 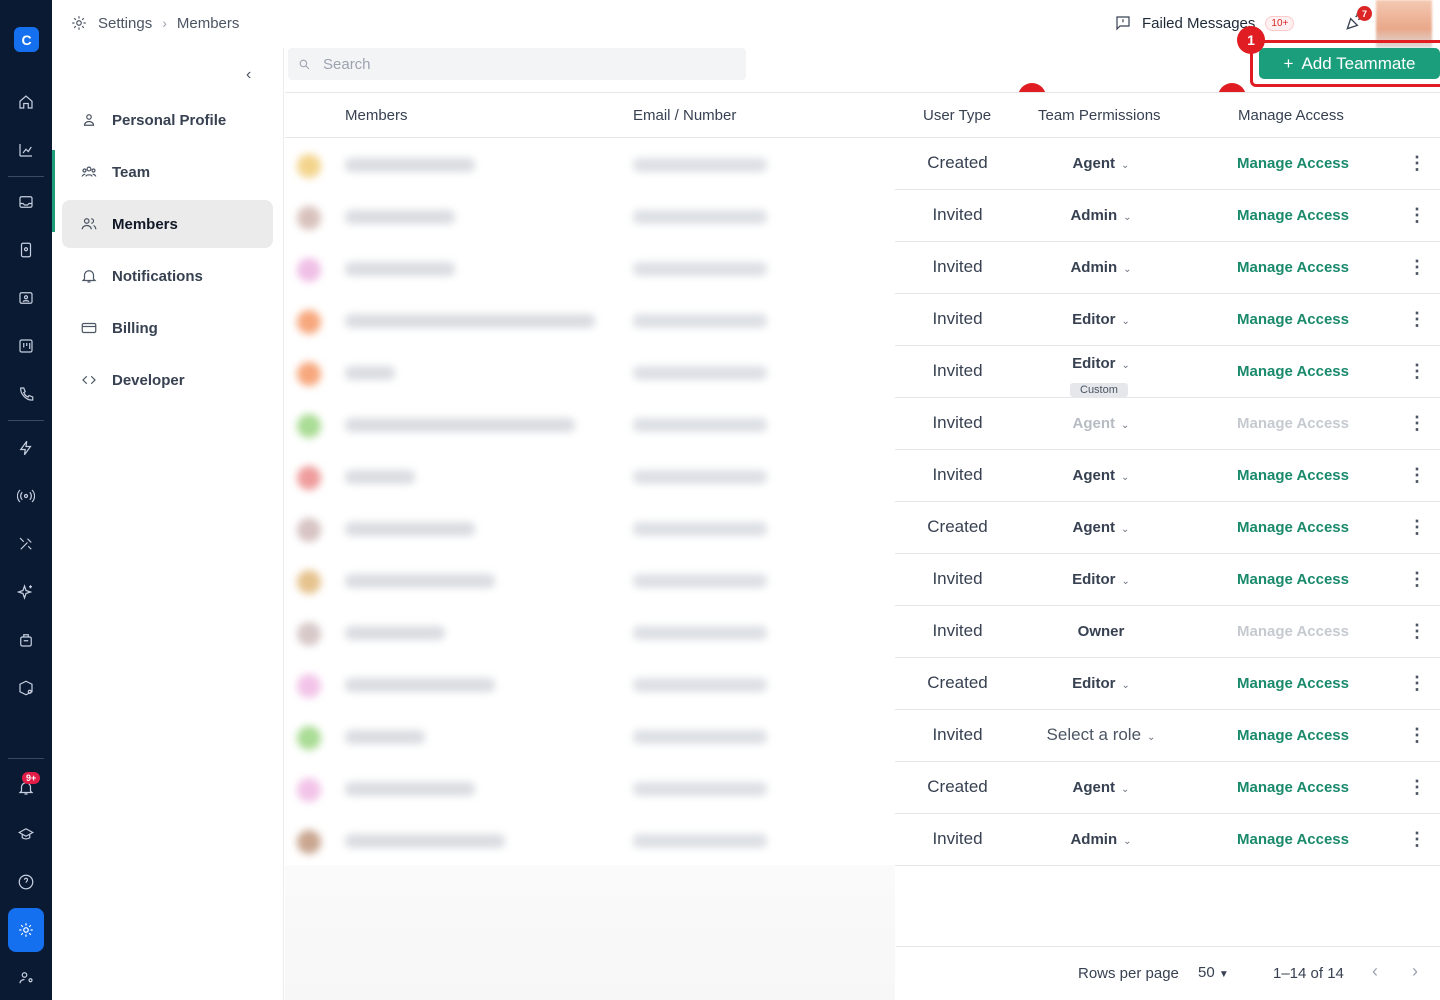 What do you see at coordinates (89, 328) in the screenshot?
I see `card-icon` at bounding box center [89, 328].